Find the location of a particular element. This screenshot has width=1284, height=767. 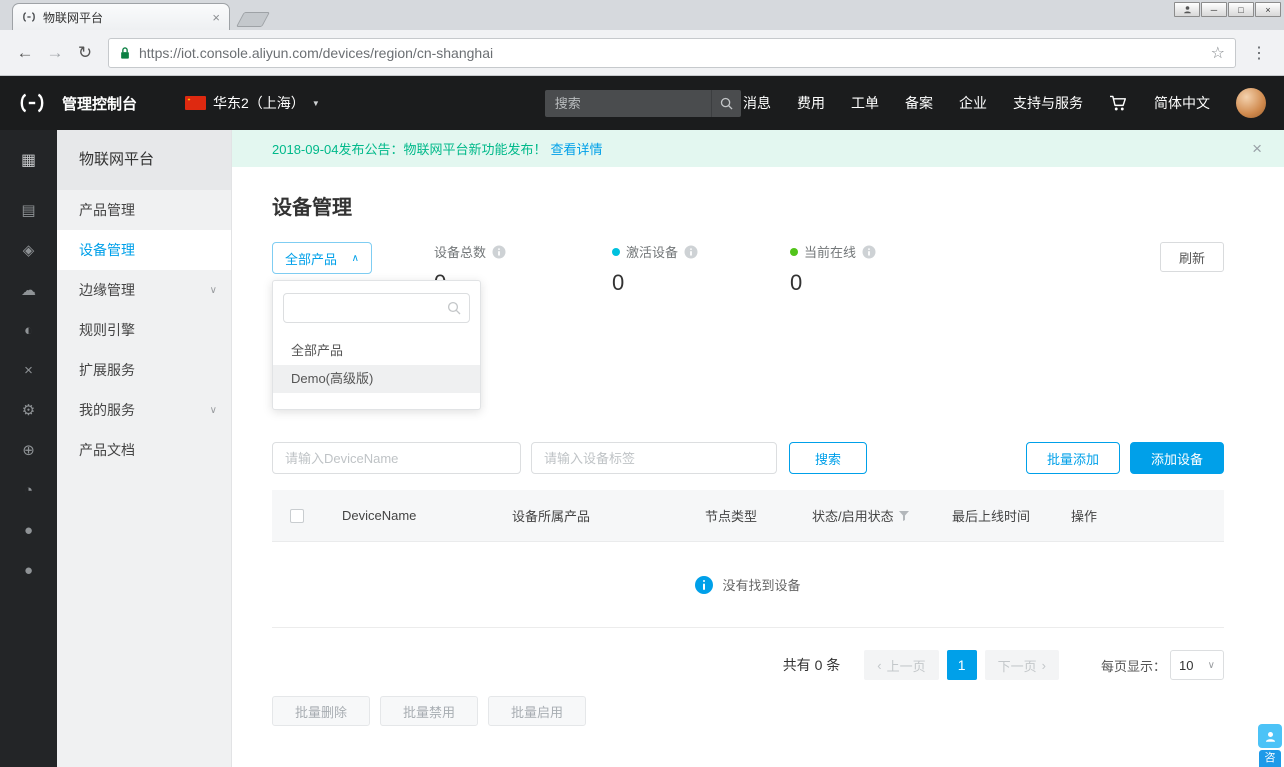

next-arrow-icon: › is located at coordinates (1043, 665).